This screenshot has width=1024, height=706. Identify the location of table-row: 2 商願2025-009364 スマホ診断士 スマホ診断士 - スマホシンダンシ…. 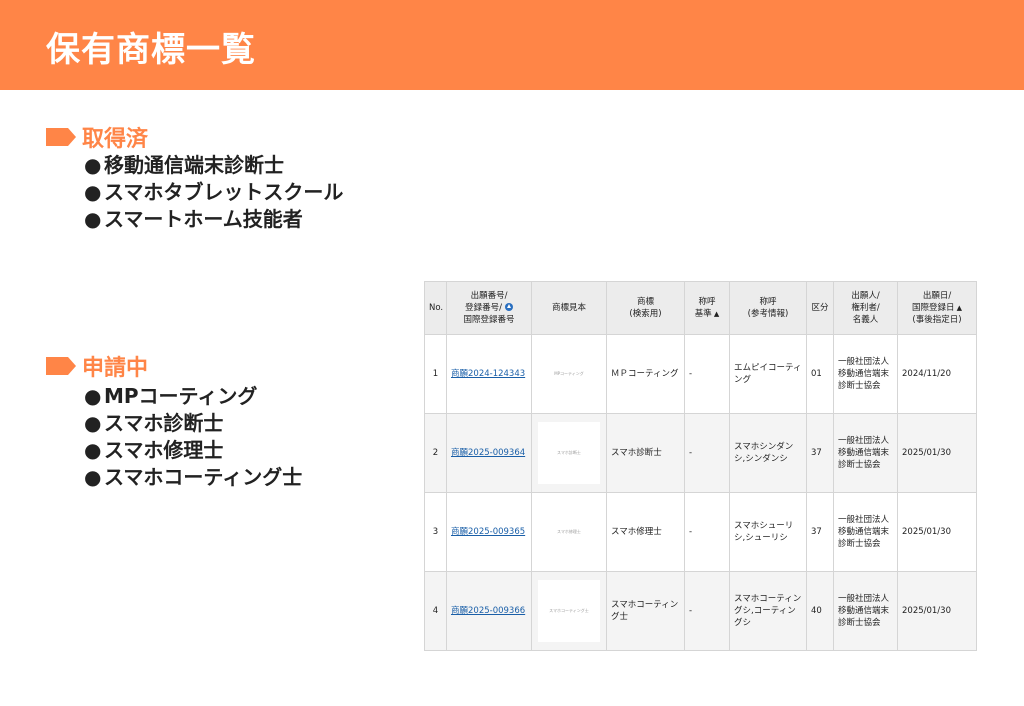
(700, 453).